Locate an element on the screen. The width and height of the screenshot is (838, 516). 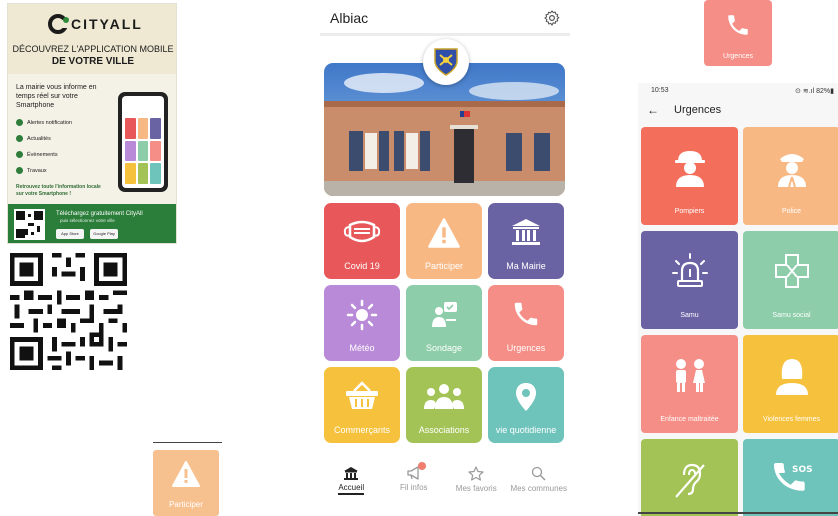
qr-code is located at coordinates (68, 311).